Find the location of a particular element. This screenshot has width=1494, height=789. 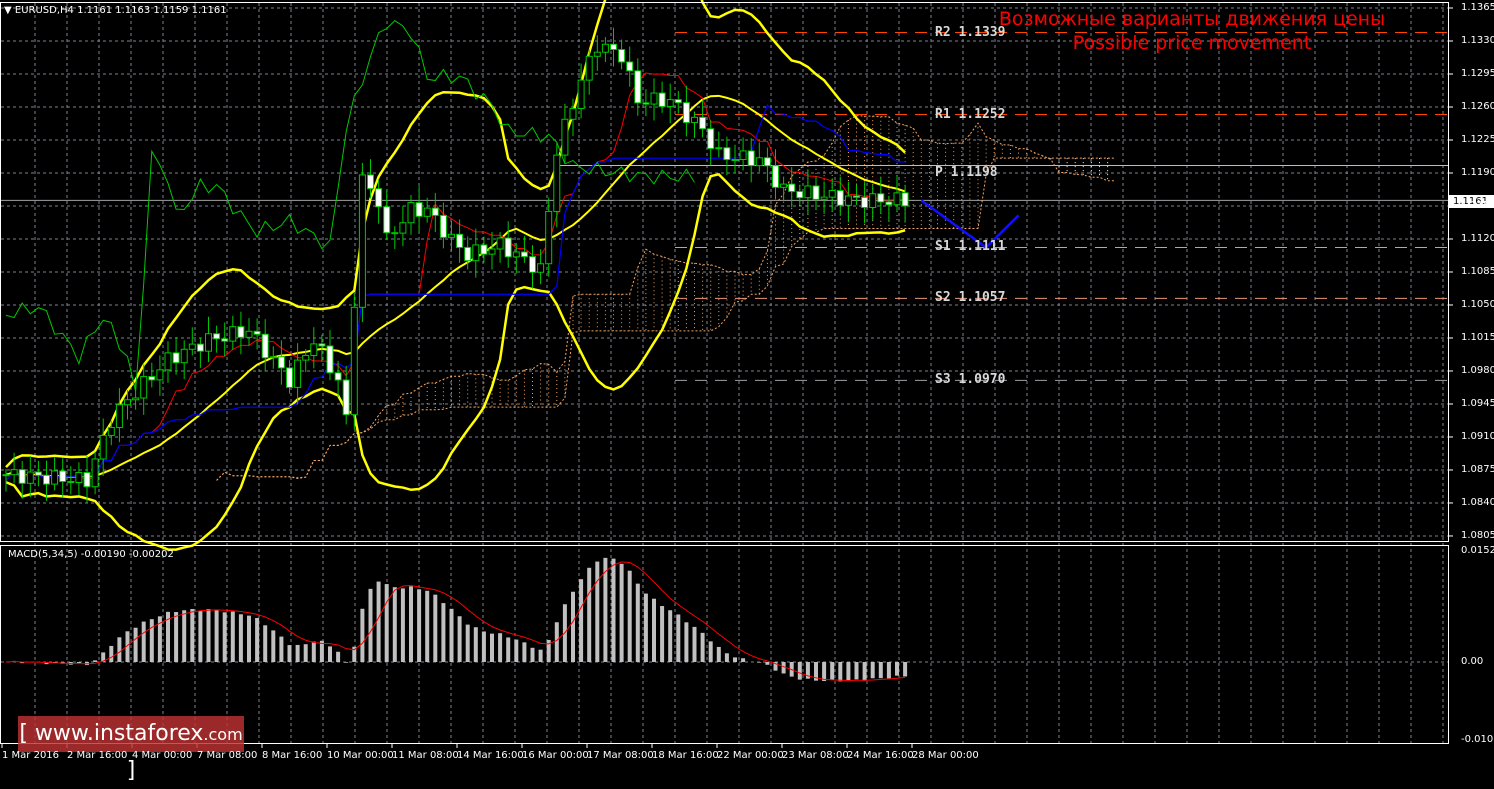

price-tick-label: 1.0840 is located at coordinates (1477, 502).